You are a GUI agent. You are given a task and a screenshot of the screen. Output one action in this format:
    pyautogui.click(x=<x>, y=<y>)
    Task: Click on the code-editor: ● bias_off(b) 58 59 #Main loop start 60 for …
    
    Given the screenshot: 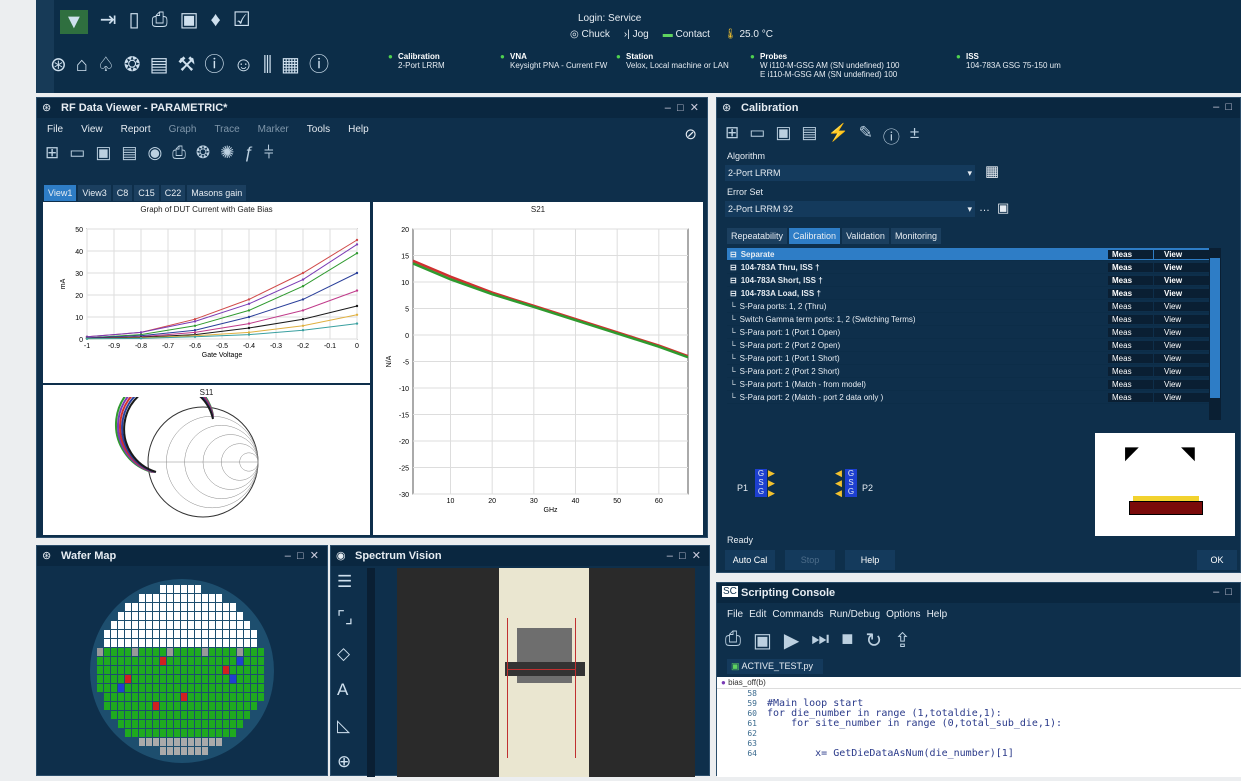 What is the action you would take?
    pyautogui.click(x=979, y=727)
    